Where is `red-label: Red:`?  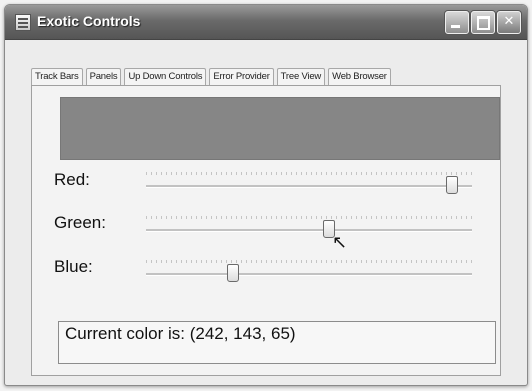 red-label: Red: is located at coordinates (72, 179).